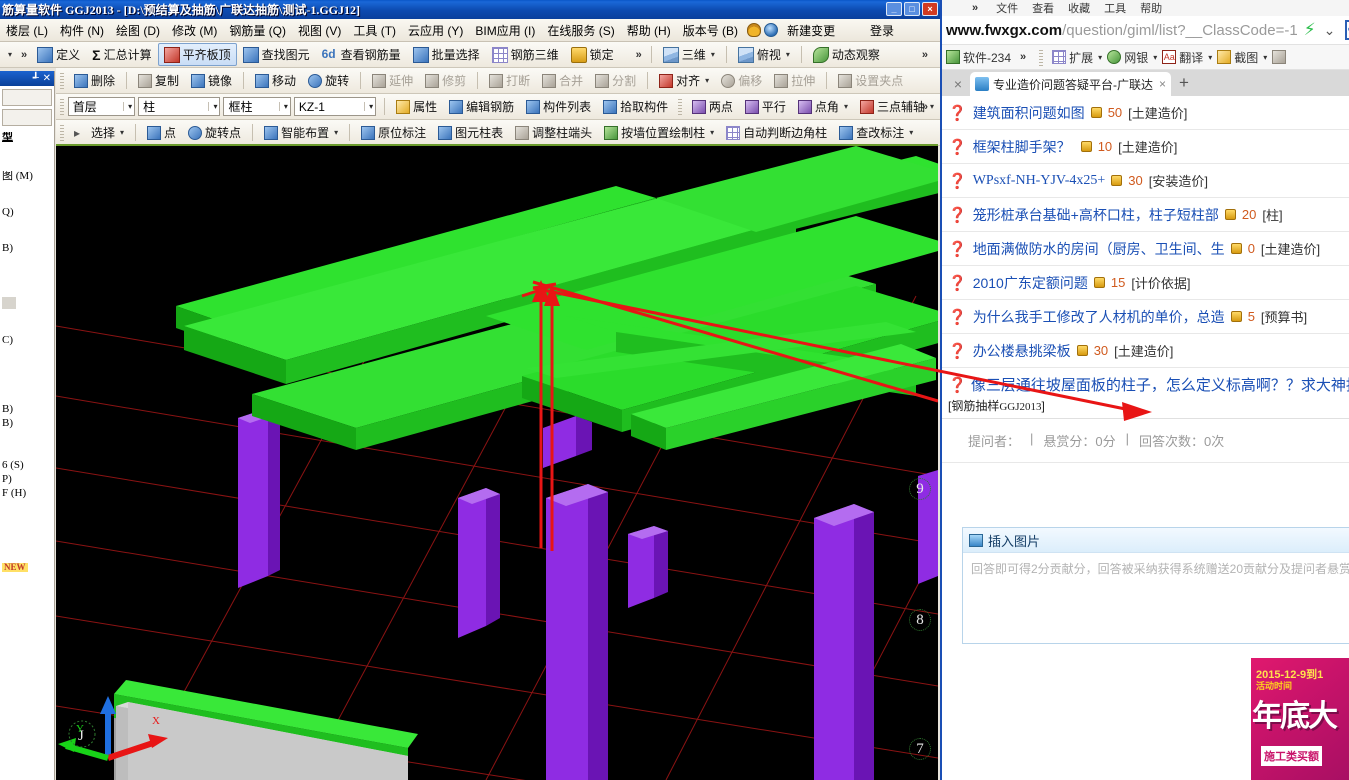  Describe the element at coordinates (876, 132) in the screenshot. I see `toolbar-button-check-label: 查改标注 ▾` at that location.